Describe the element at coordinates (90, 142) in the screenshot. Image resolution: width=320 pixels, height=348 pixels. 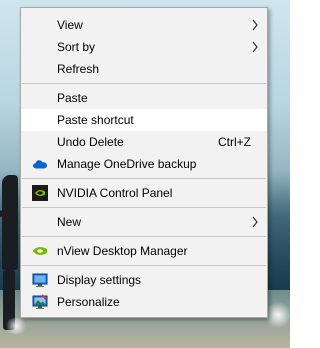
I see `menu-item-undo-delete-label: Undo Delete` at that location.